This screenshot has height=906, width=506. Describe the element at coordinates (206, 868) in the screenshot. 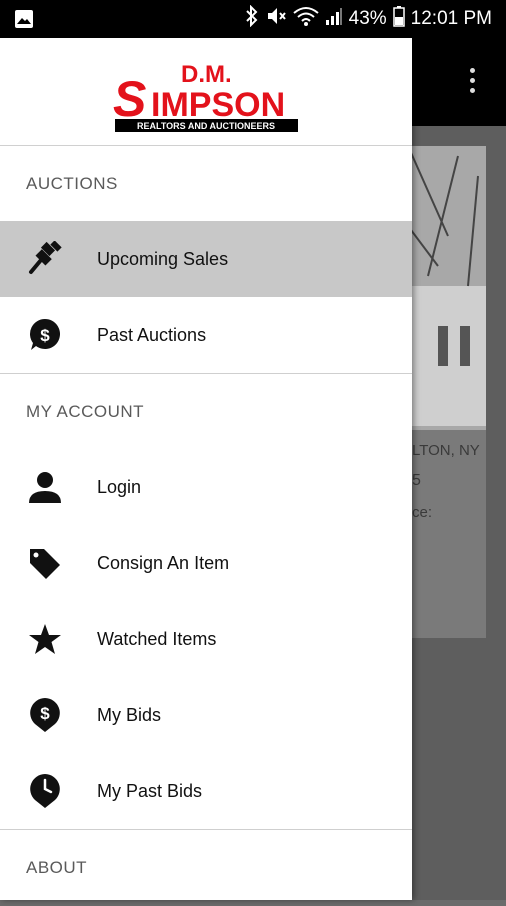

I see `section-title-about: ABOUT` at that location.